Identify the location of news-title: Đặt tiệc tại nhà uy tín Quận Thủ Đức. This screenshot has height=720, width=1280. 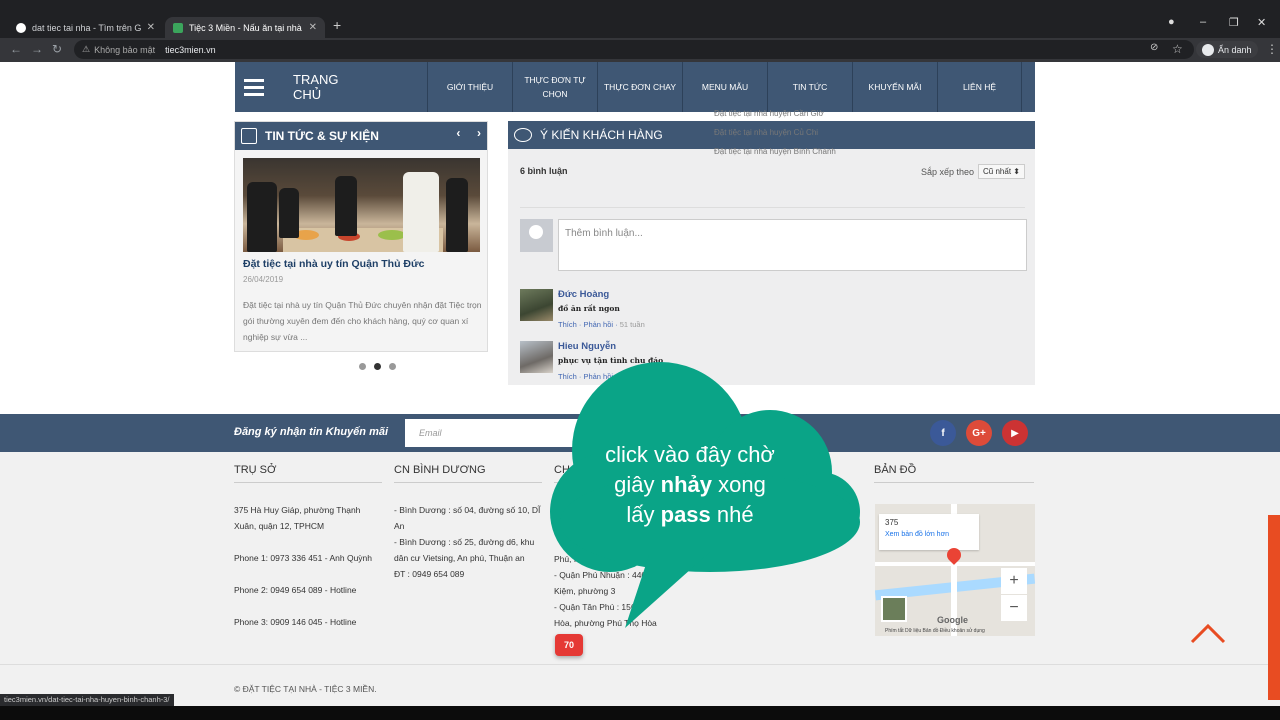
(333, 264).